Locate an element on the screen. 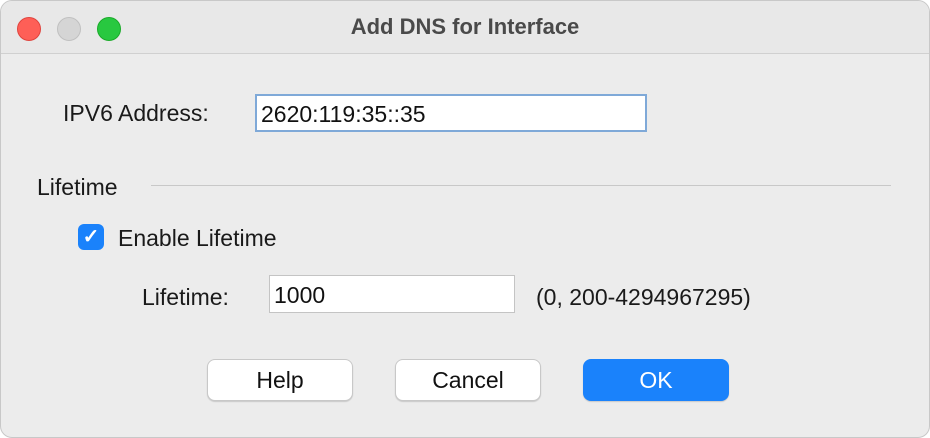 This screenshot has width=930, height=438. cancel-button: Cancel is located at coordinates (468, 380).